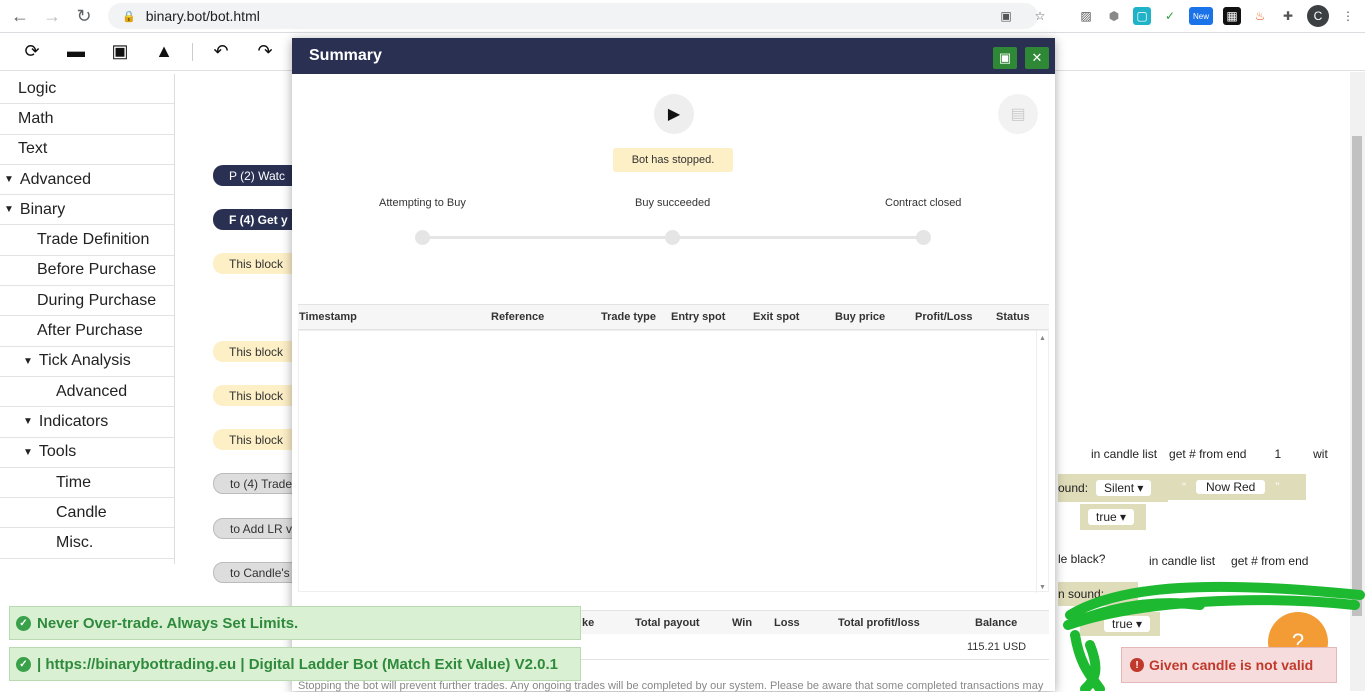 The image size is (1365, 692). I want to click on redo-icon: ↷, so click(265, 52).